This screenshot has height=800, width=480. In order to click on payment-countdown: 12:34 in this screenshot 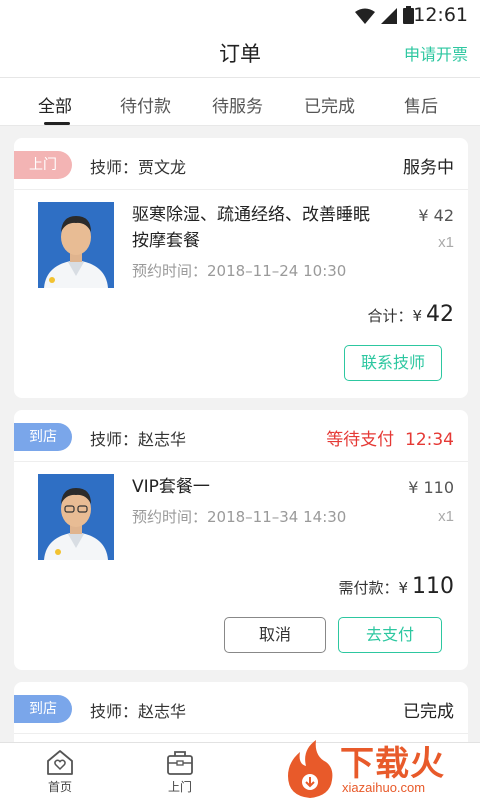, I will do `click(429, 440)`.